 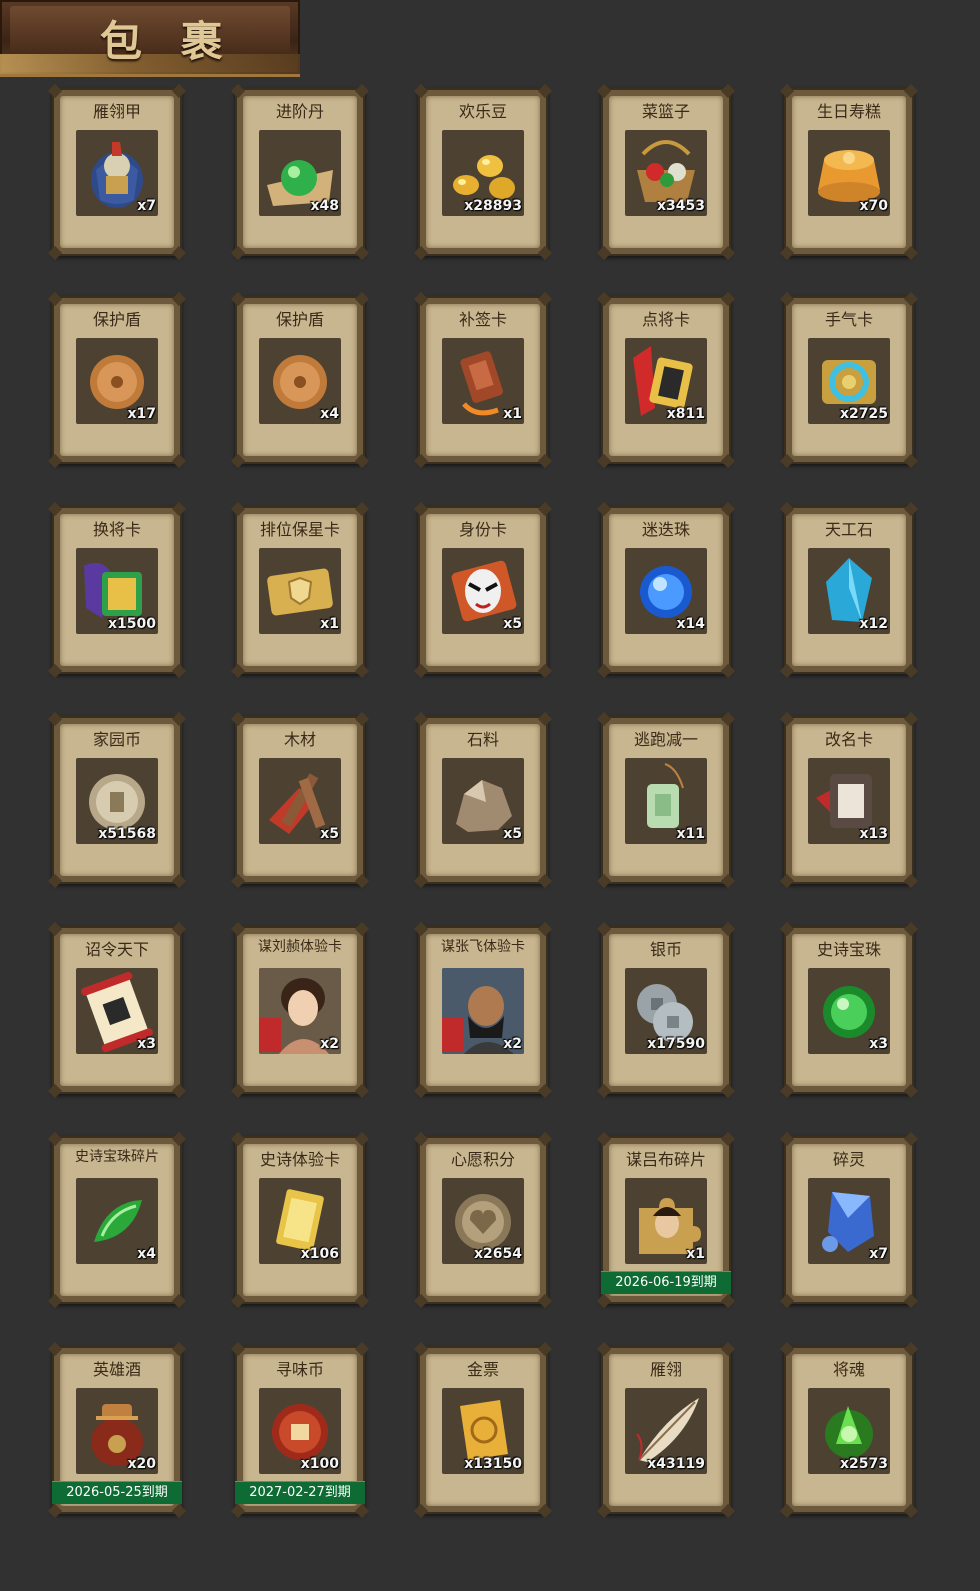 What do you see at coordinates (483, 1220) in the screenshot?
I see `item-slot: 心愿积分 x2654` at bounding box center [483, 1220].